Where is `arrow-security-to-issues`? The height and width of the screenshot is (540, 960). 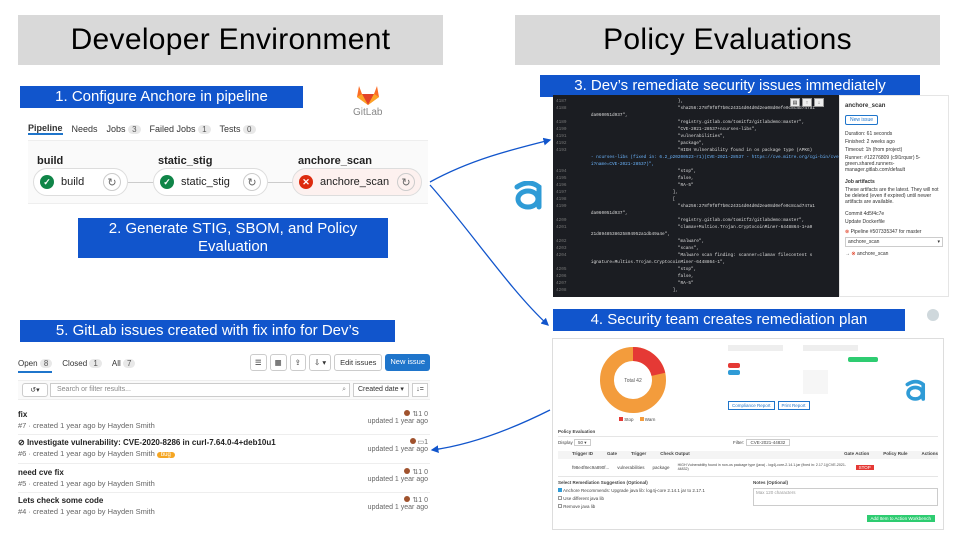 arrow-security-to-issues is located at coordinates (490, 431).